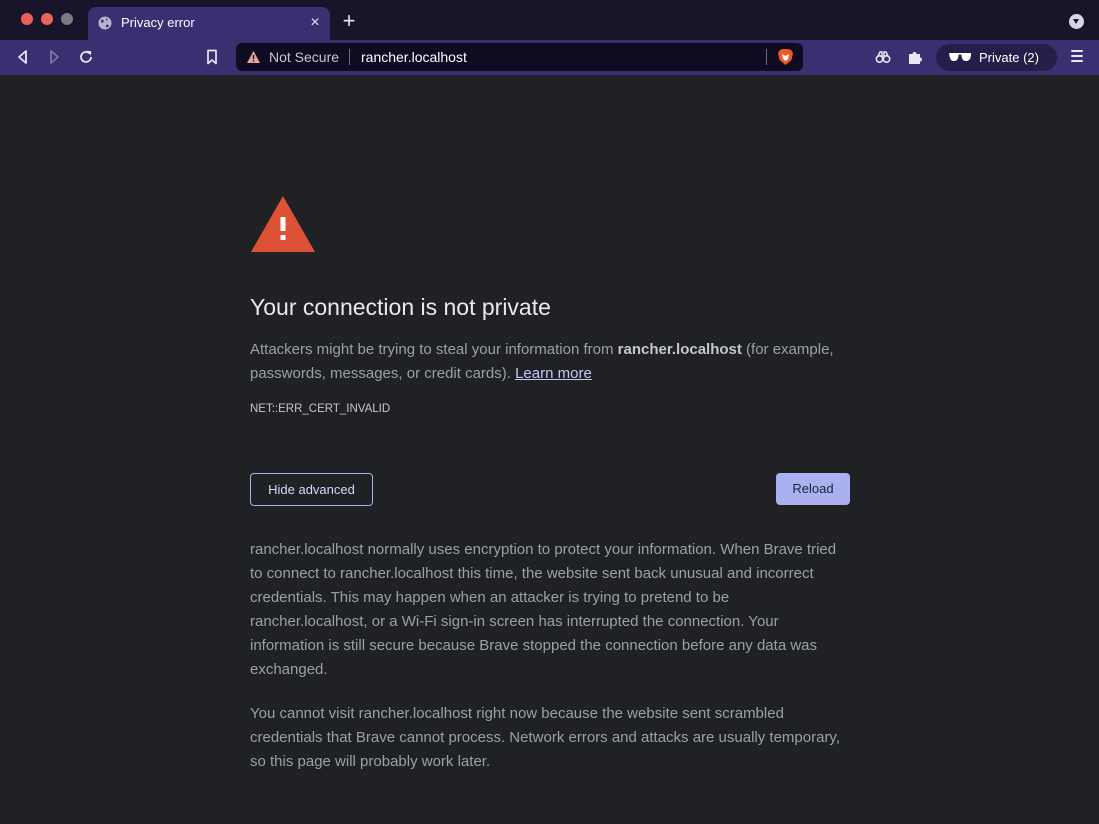 This screenshot has height=824, width=1099. I want to click on globe-icon, so click(105, 23).